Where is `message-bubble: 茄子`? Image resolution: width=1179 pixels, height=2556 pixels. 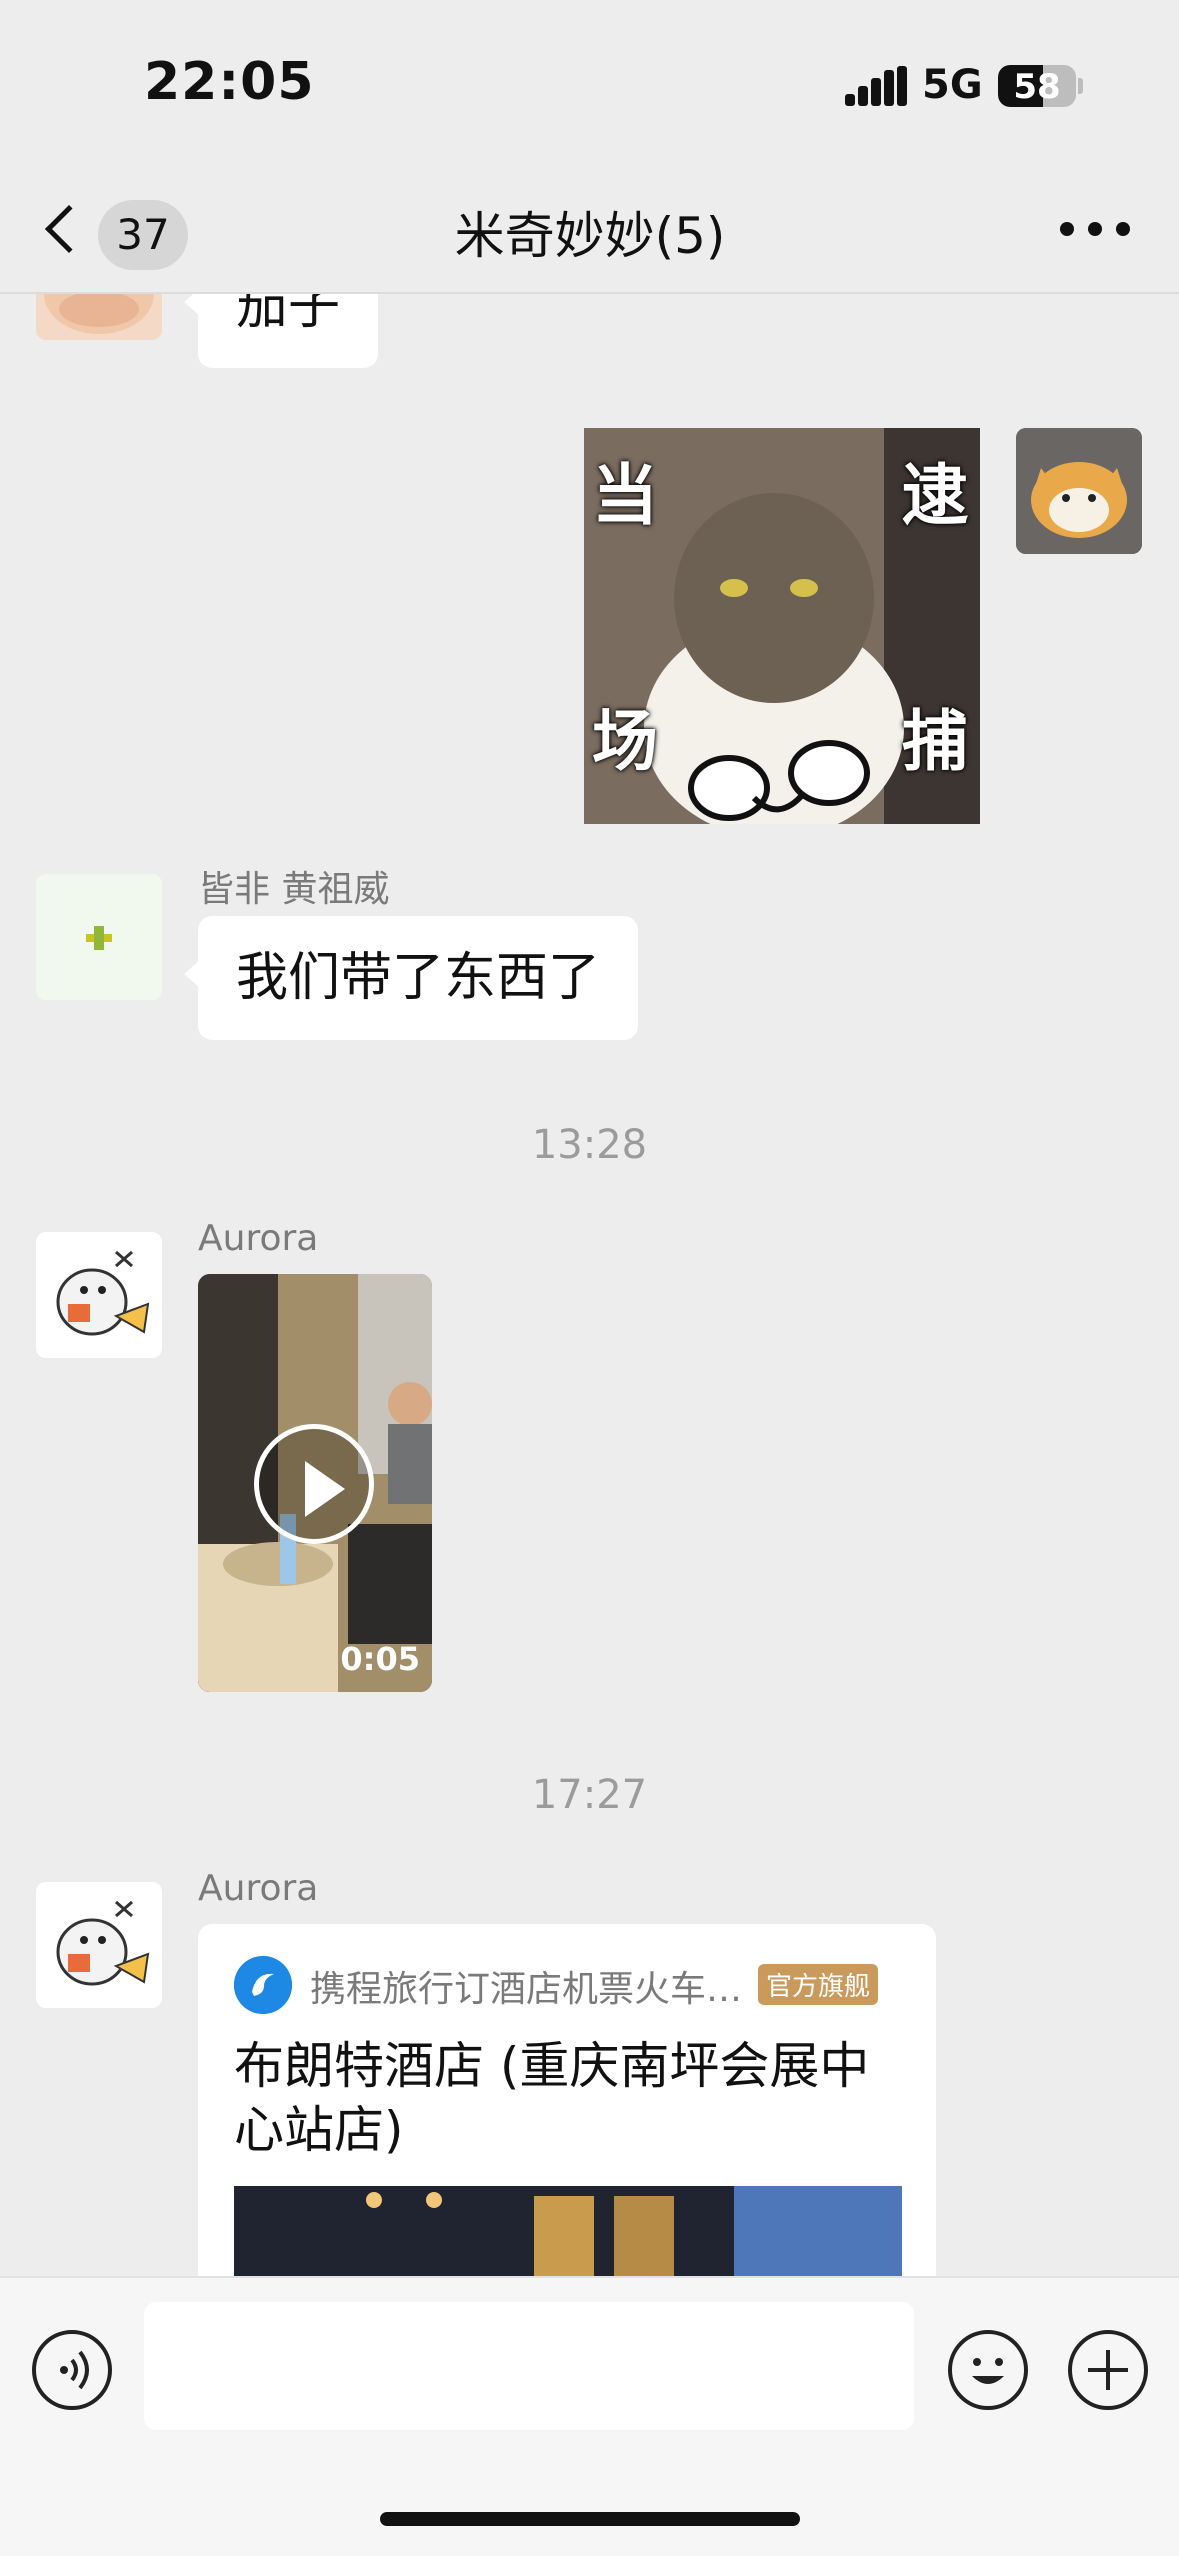
message-bubble: 茄子 is located at coordinates (281, 331).